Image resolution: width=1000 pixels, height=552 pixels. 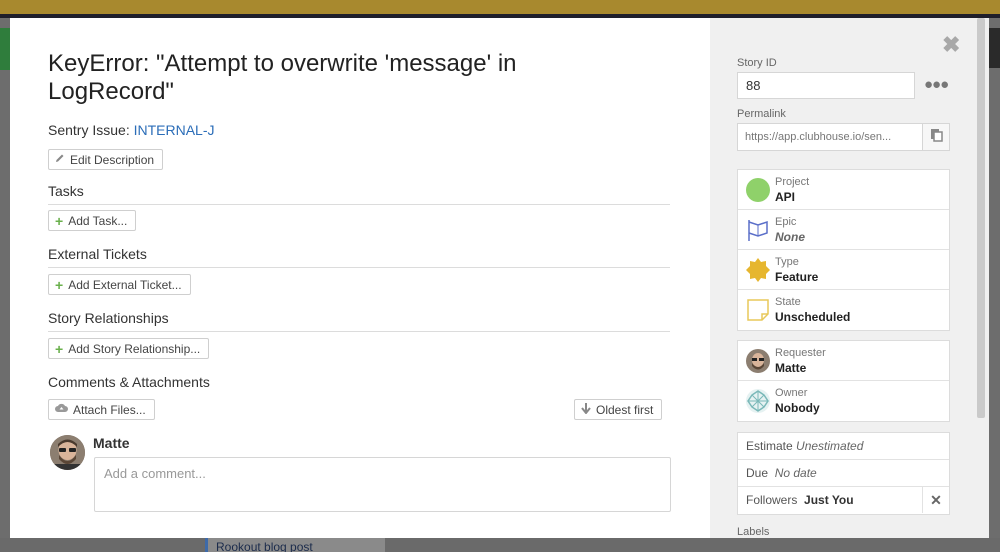 I want to click on sort-label: Oldest first, so click(x=625, y=409).